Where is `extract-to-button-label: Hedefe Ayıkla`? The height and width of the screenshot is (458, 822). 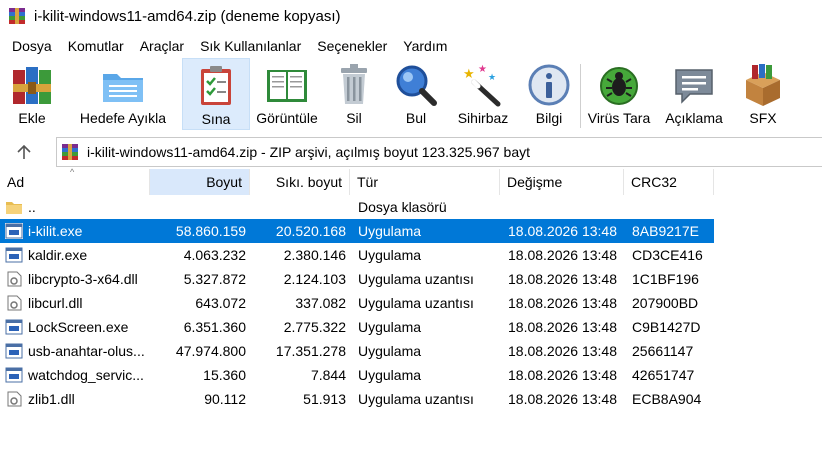 extract-to-button-label: Hedefe Ayıkla is located at coordinates (123, 118).